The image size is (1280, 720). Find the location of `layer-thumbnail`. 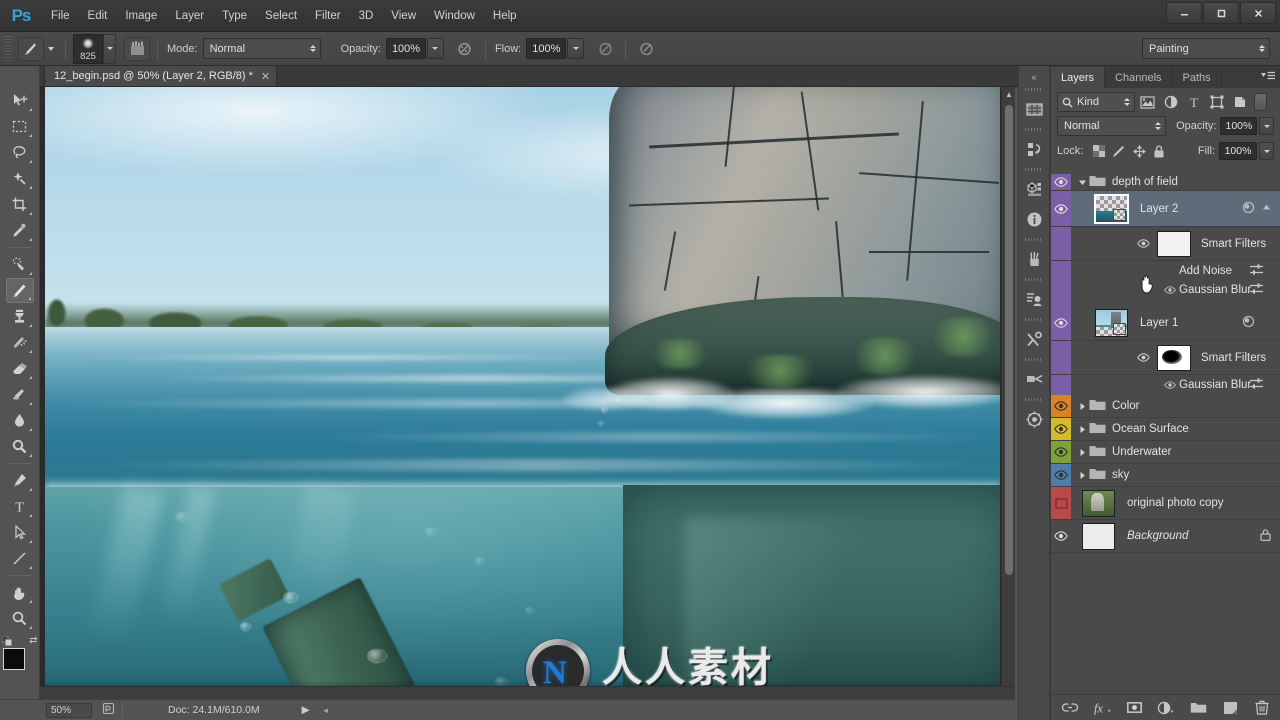

layer-thumbnail is located at coordinates (1098, 536).